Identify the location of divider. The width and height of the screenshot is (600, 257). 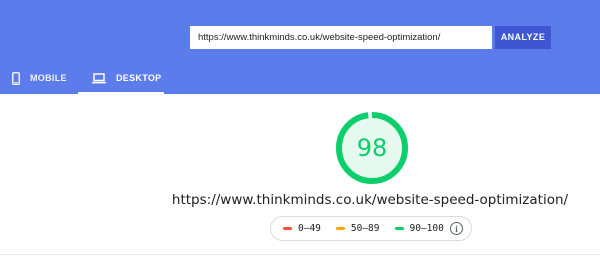
(300, 254).